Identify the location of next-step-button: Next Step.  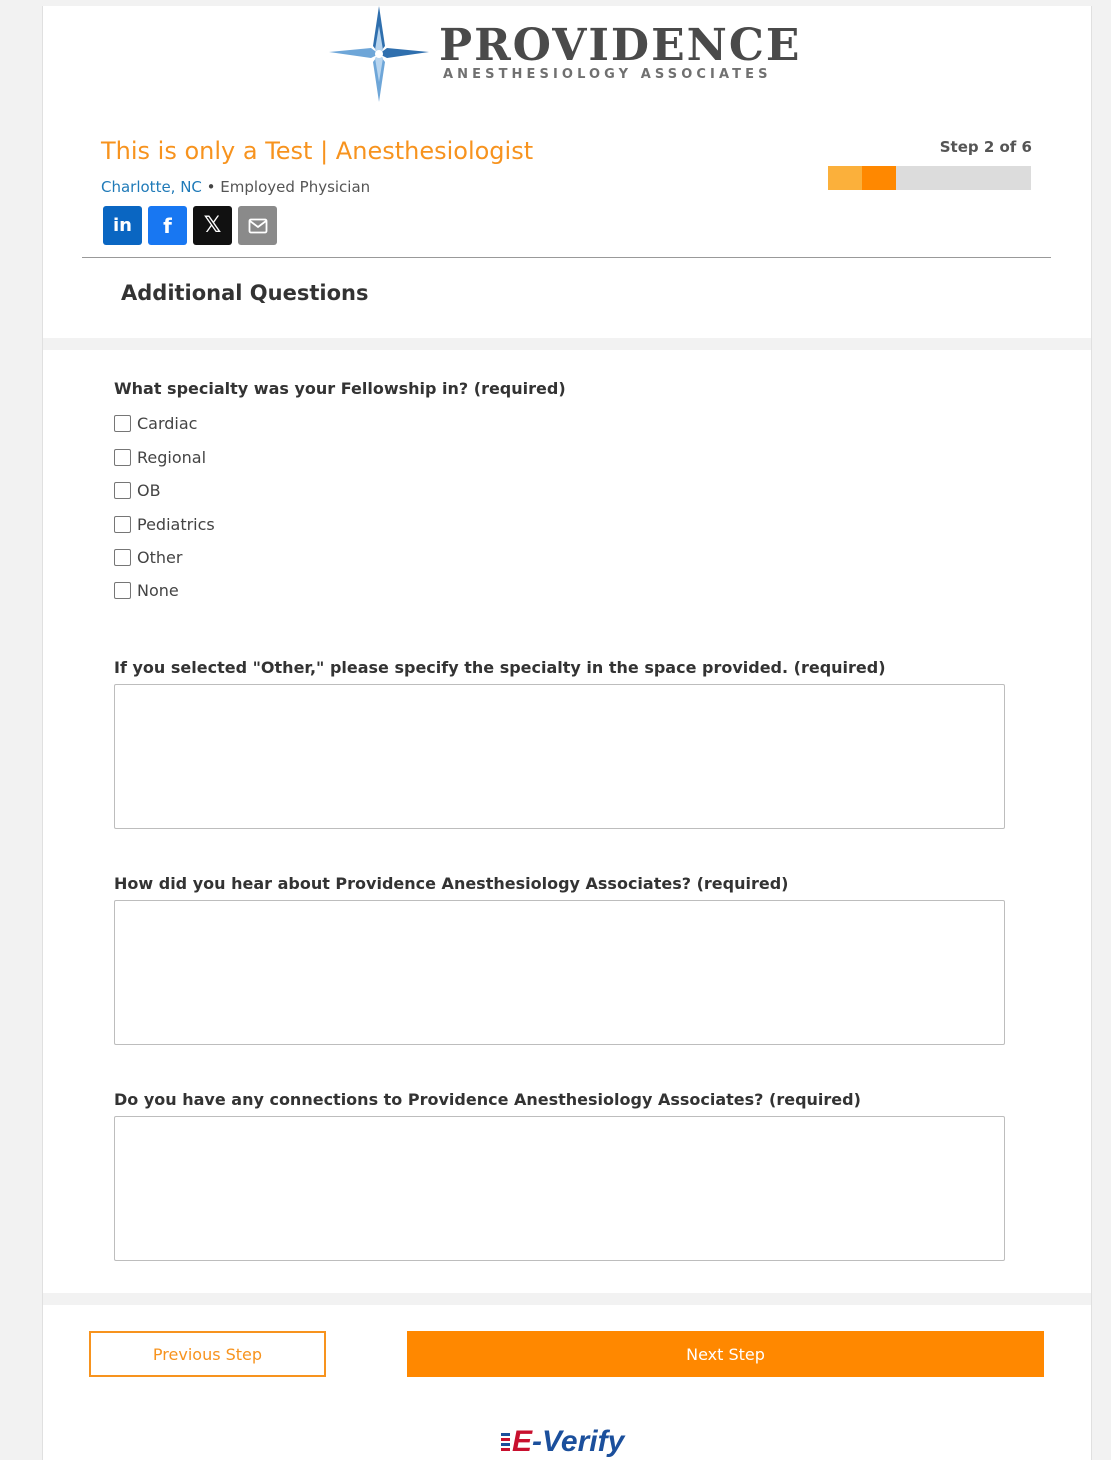
(725, 1354).